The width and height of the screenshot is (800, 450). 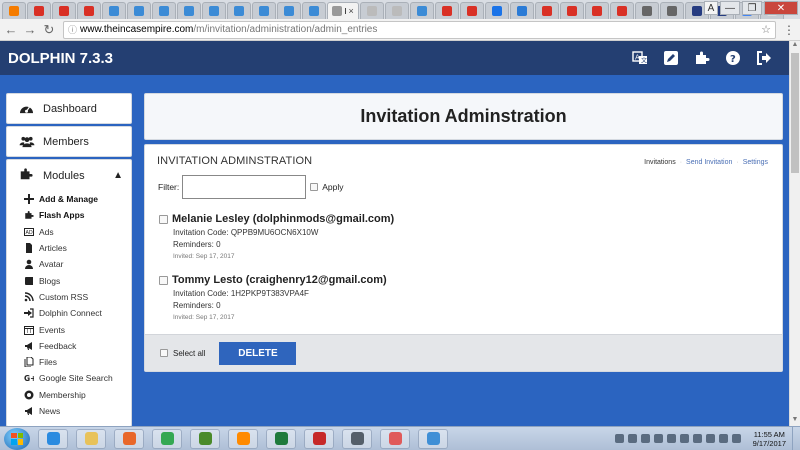 What do you see at coordinates (60, 58) in the screenshot?
I see `brand-title: DOLPHIN 7.3.3` at bounding box center [60, 58].